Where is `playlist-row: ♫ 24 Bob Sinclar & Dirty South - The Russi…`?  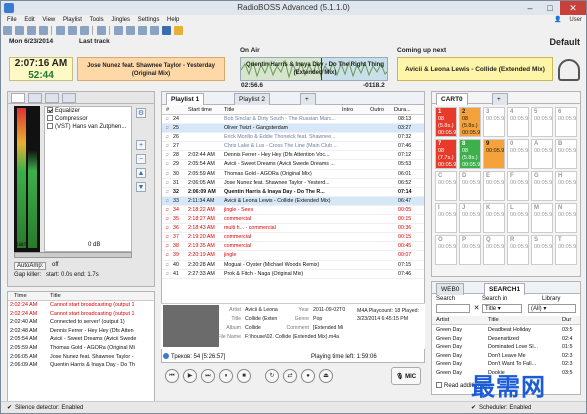
playlist-row: ♫ 24 Bob Sinclar & Dirty South - The Russi… is located at coordinates (293, 120).